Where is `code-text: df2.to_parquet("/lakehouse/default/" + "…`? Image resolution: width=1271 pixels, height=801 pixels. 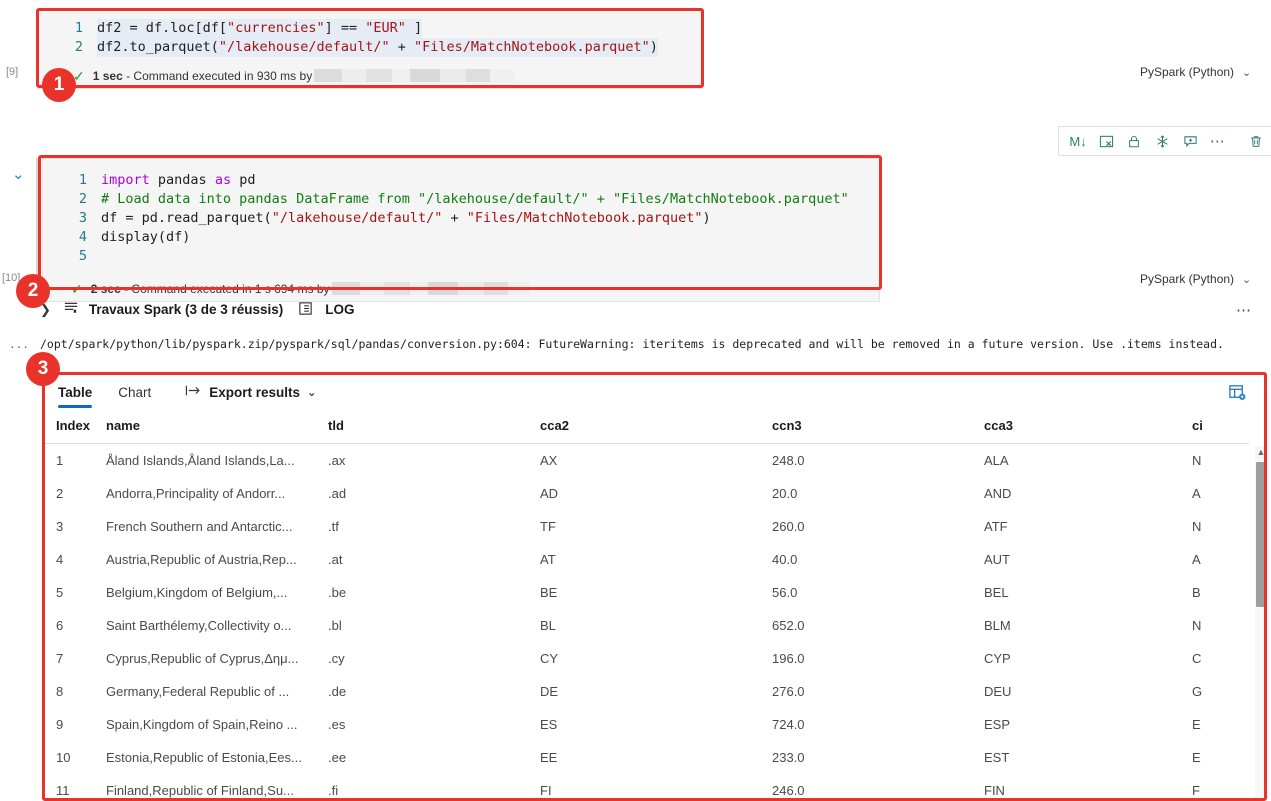
code-text: df2.to_parquet("/lakehouse/default/" + "… is located at coordinates (377, 47).